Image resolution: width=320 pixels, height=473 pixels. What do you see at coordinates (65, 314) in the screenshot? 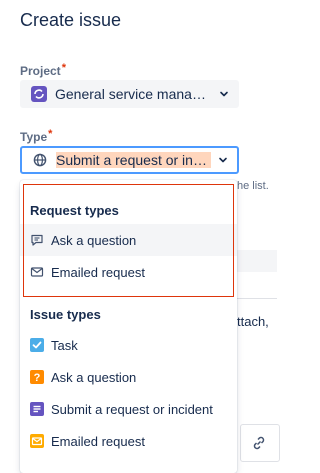
I see `group-heading-issue-types: Issue types` at bounding box center [65, 314].